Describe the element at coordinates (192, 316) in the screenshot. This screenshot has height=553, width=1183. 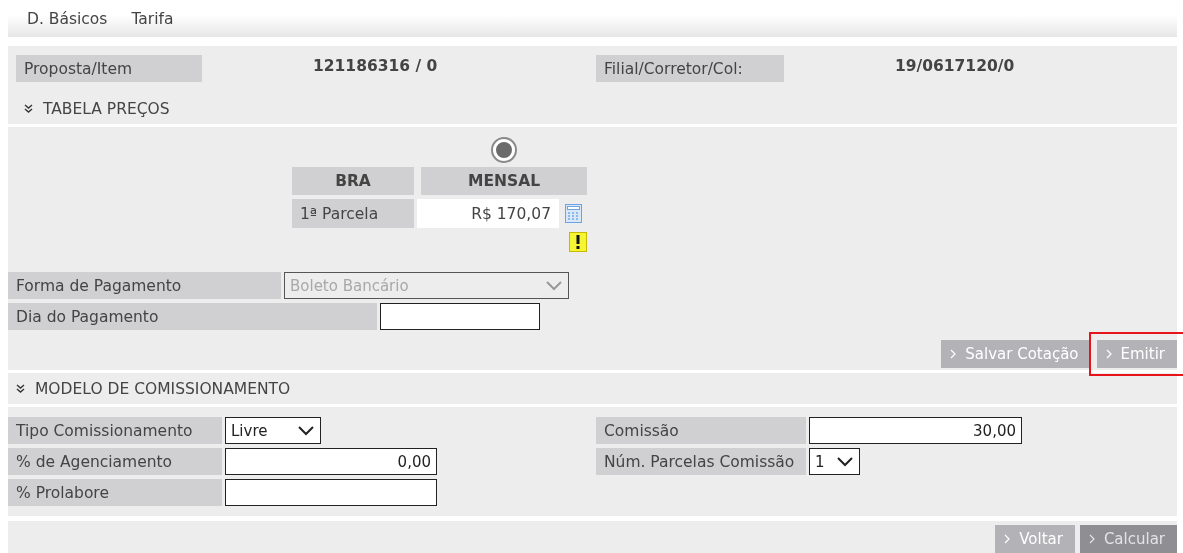
I see `field-label: Dia do Pagamento` at that location.